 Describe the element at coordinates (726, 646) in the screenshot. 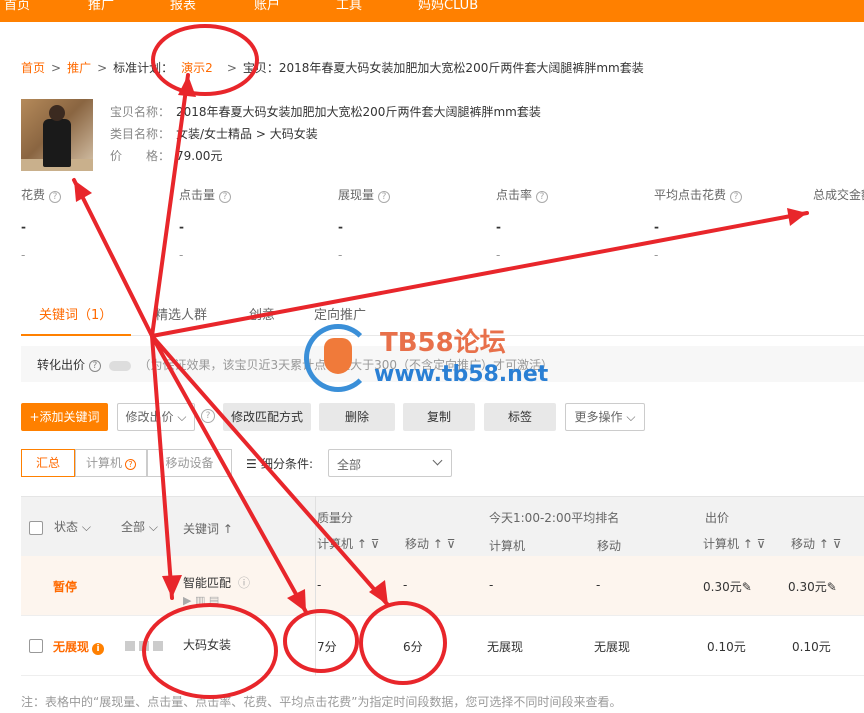

I see `row-bid-pc: 0.10元` at that location.